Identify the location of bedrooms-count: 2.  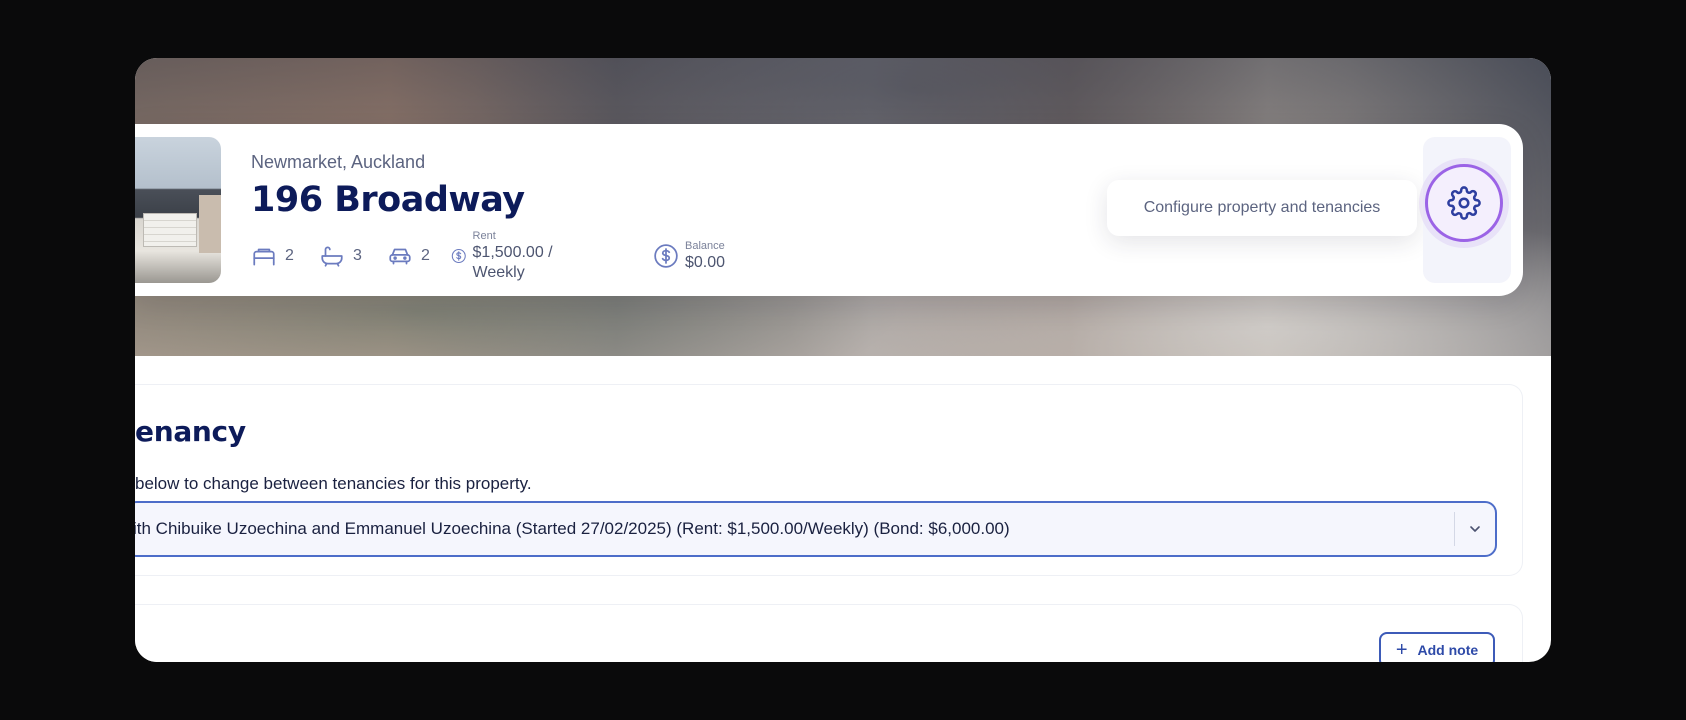
(289, 255).